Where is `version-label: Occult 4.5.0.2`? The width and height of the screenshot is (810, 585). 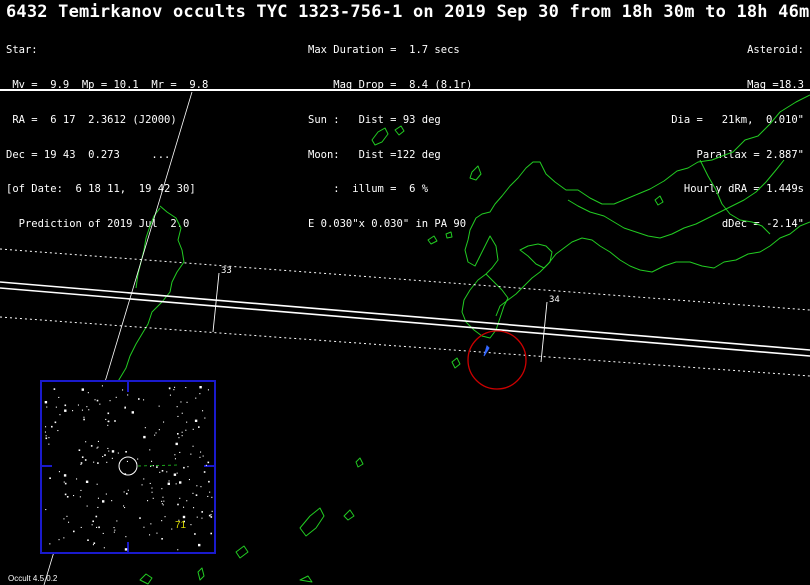
version-label: Occult 4.5.0.2 is located at coordinates (33, 578).